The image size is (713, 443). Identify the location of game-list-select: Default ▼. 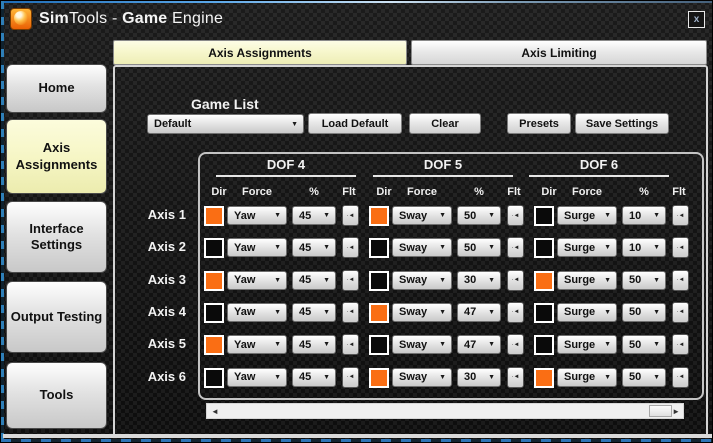
(225, 124).